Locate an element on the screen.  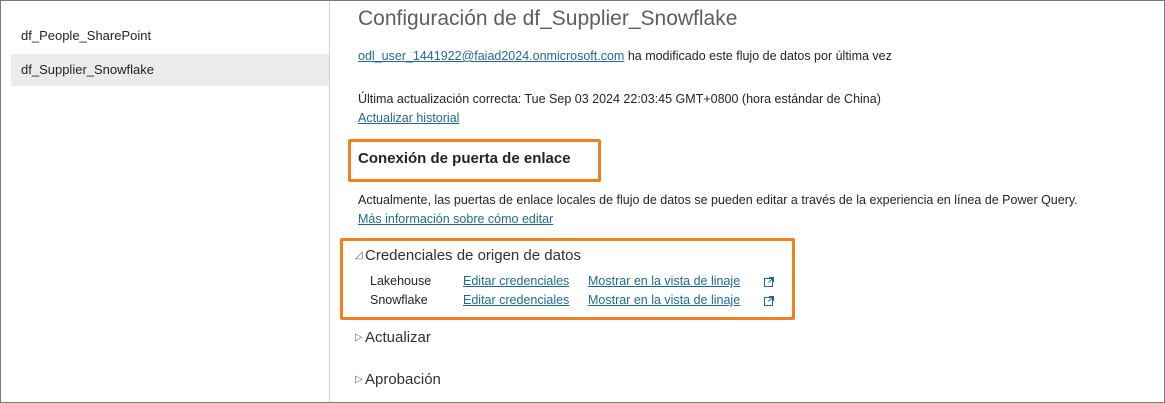
credential-source-name: Snowflake is located at coordinates (399, 300).